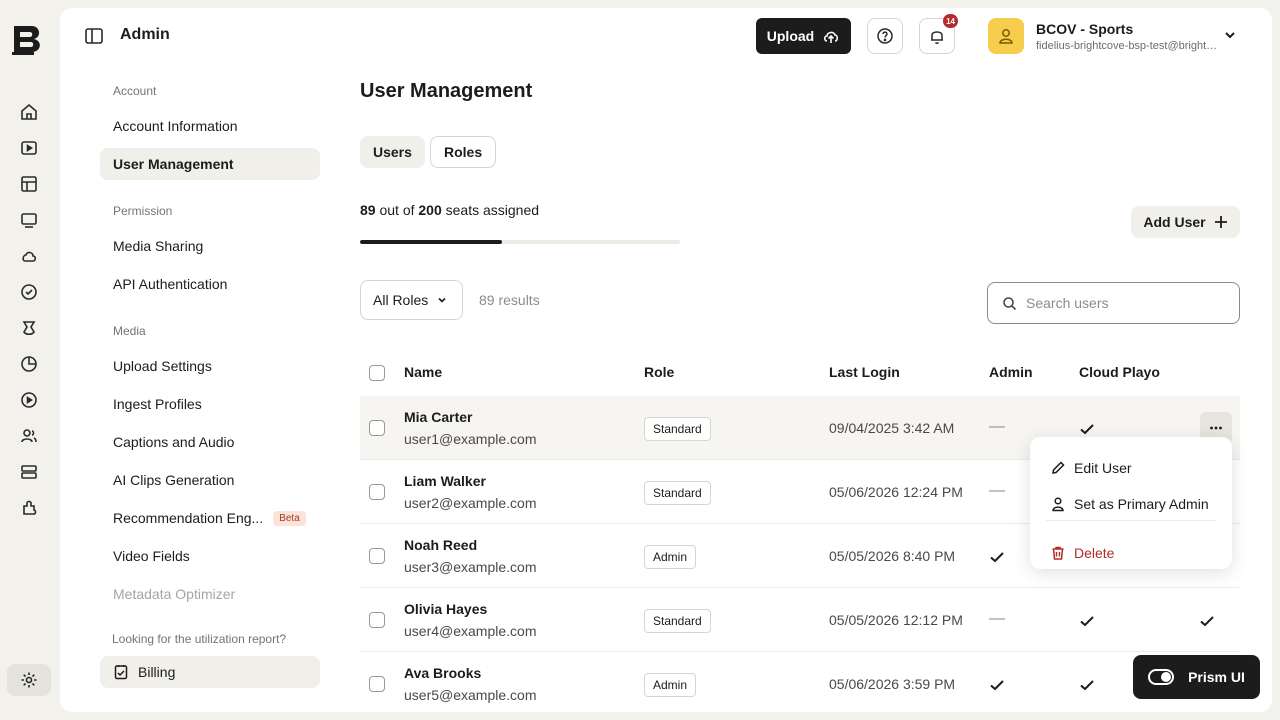 The image size is (1280, 720). Describe the element at coordinates (210, 672) in the screenshot. I see `nav-item-billing: Billing` at that location.